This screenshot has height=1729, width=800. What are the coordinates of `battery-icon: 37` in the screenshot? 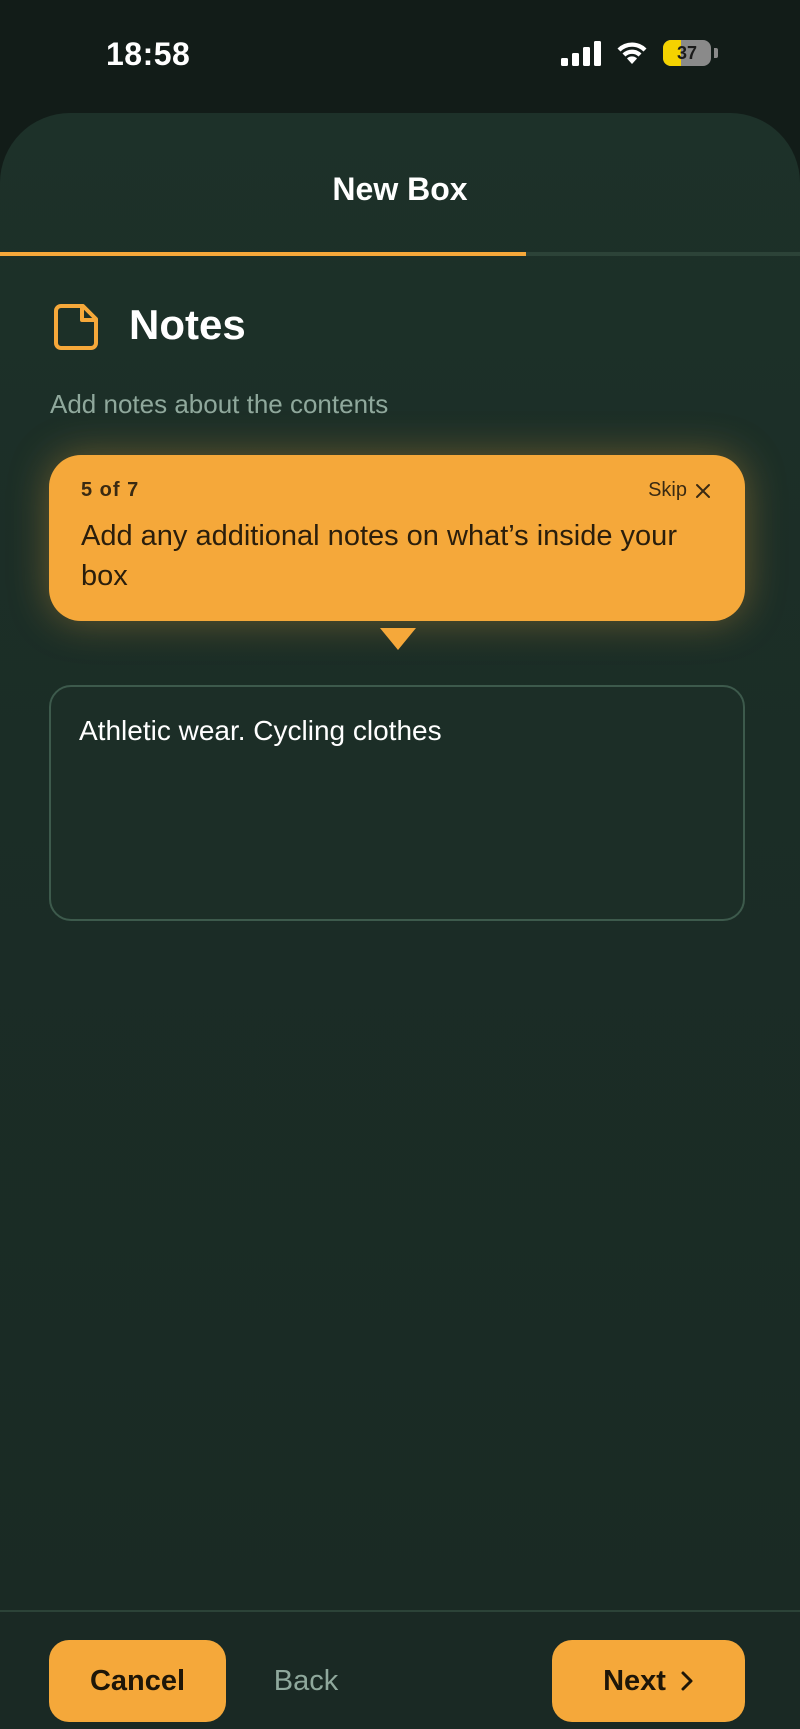 It's located at (687, 53).